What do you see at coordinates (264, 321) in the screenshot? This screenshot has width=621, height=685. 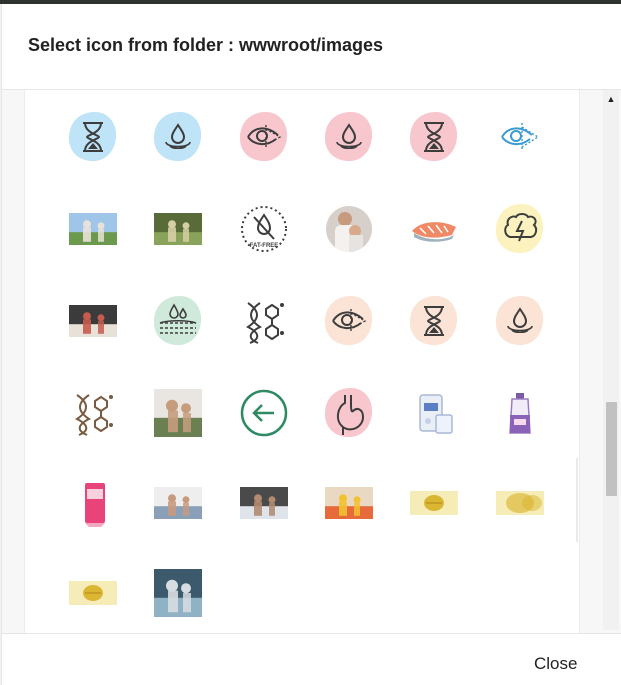 I see `dna-molecule-icon` at bounding box center [264, 321].